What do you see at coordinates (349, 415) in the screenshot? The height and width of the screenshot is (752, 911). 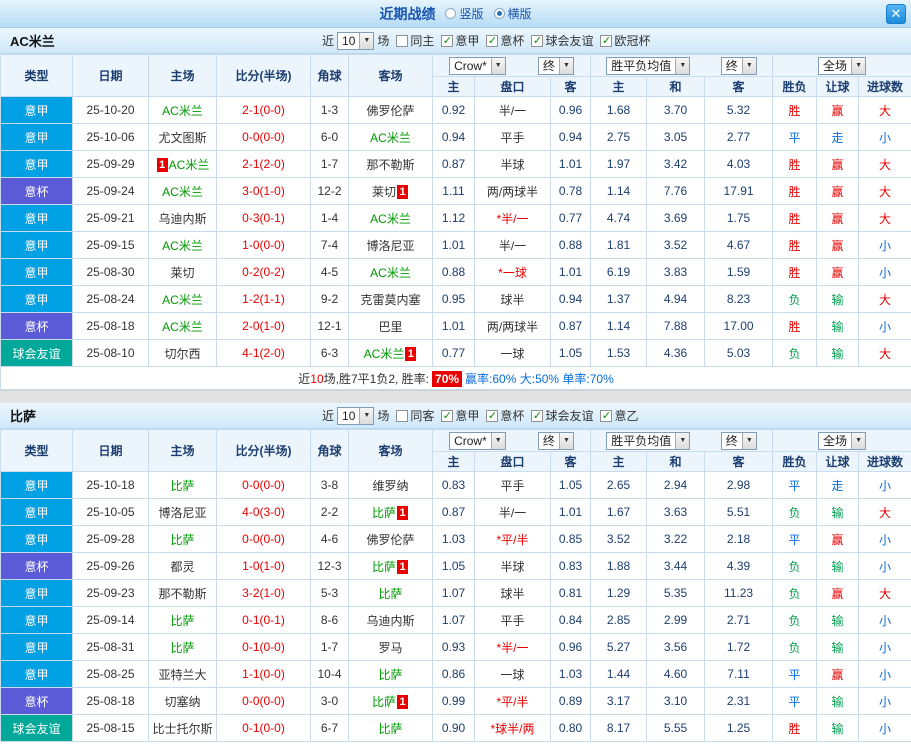 I see `select-value: 10` at bounding box center [349, 415].